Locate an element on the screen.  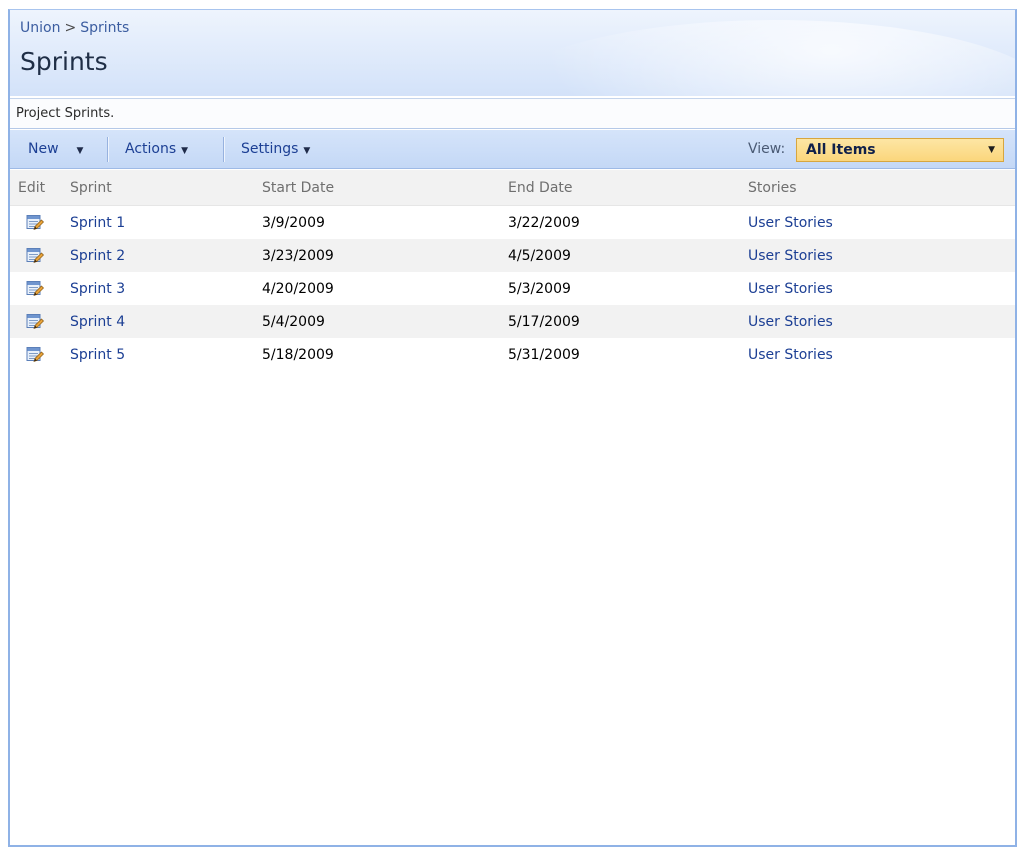
sprint-link: Sprint 5 is located at coordinates (97, 355).